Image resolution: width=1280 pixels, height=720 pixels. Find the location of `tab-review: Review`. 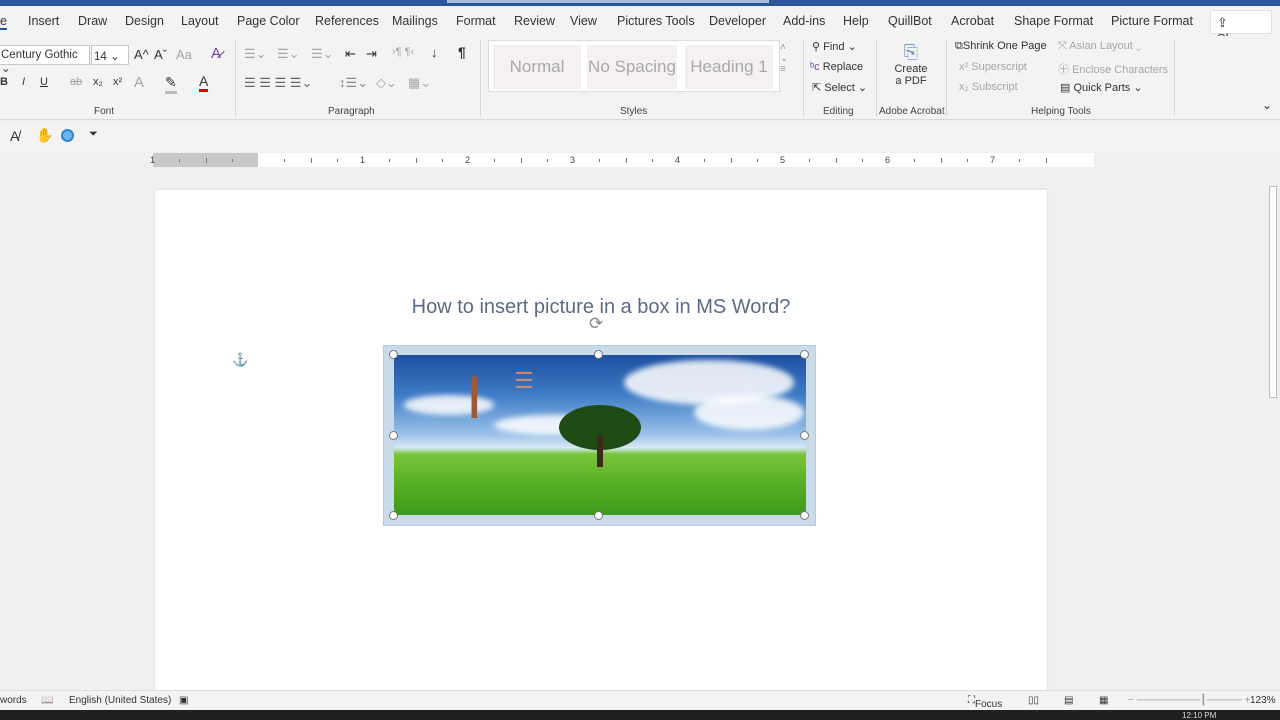

tab-review: Review is located at coordinates (534, 21).